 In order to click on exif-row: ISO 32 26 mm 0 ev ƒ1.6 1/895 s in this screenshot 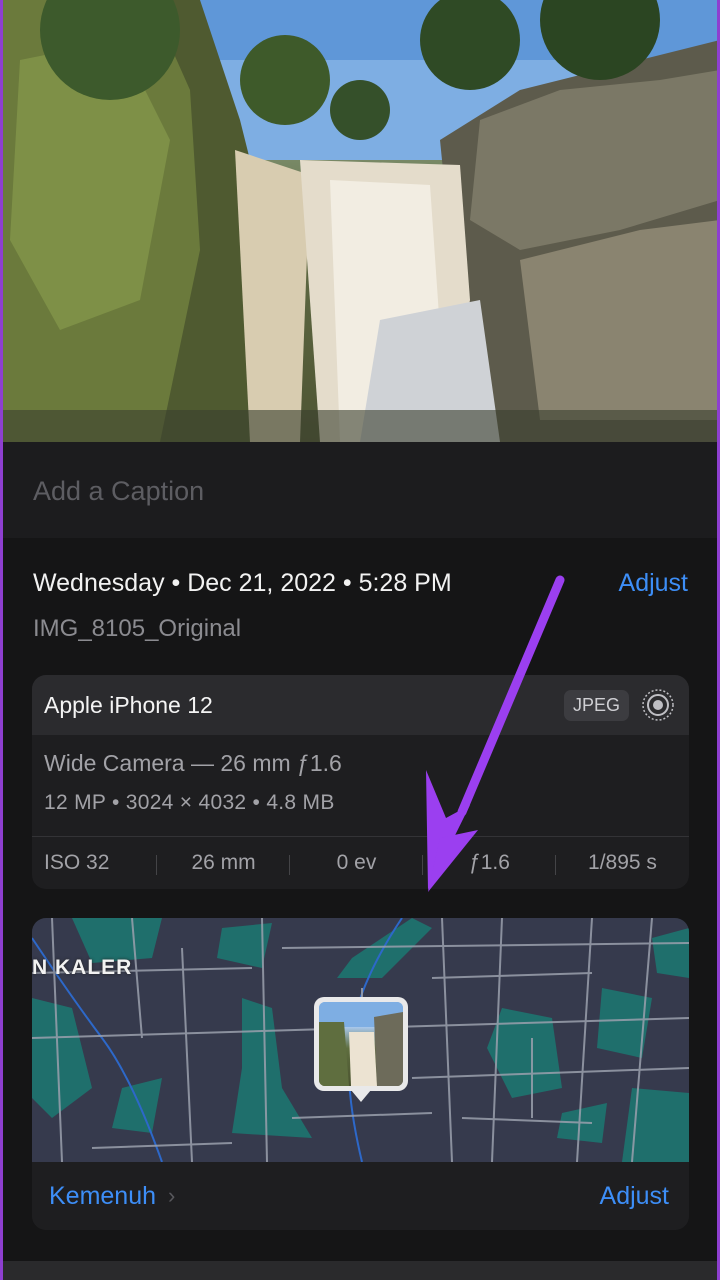, I will do `click(360, 862)`.